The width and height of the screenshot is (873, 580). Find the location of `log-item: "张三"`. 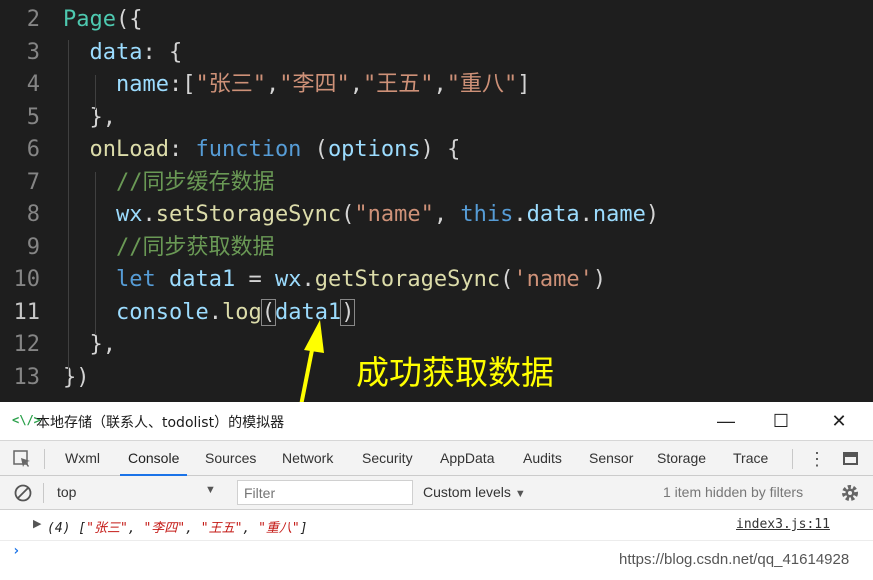

log-item: "张三" is located at coordinates (107, 528).